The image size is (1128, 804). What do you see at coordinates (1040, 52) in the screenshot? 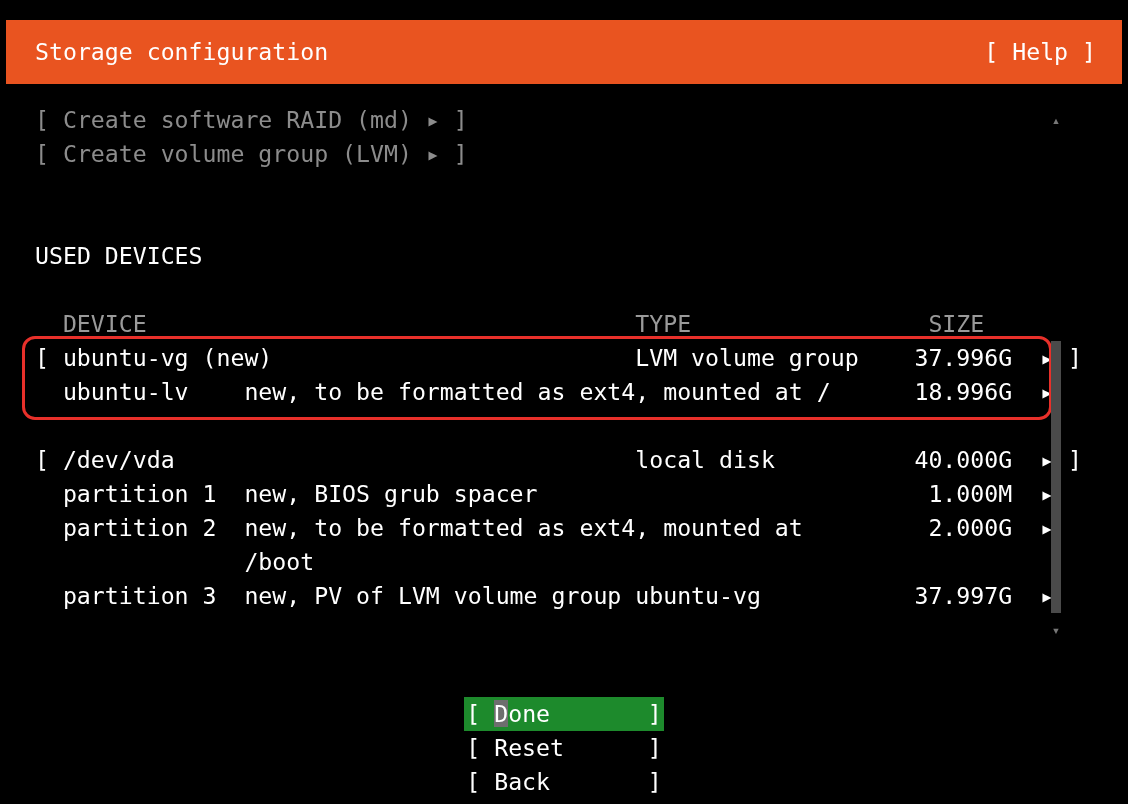
I see `help-button: [ Help ]` at bounding box center [1040, 52].